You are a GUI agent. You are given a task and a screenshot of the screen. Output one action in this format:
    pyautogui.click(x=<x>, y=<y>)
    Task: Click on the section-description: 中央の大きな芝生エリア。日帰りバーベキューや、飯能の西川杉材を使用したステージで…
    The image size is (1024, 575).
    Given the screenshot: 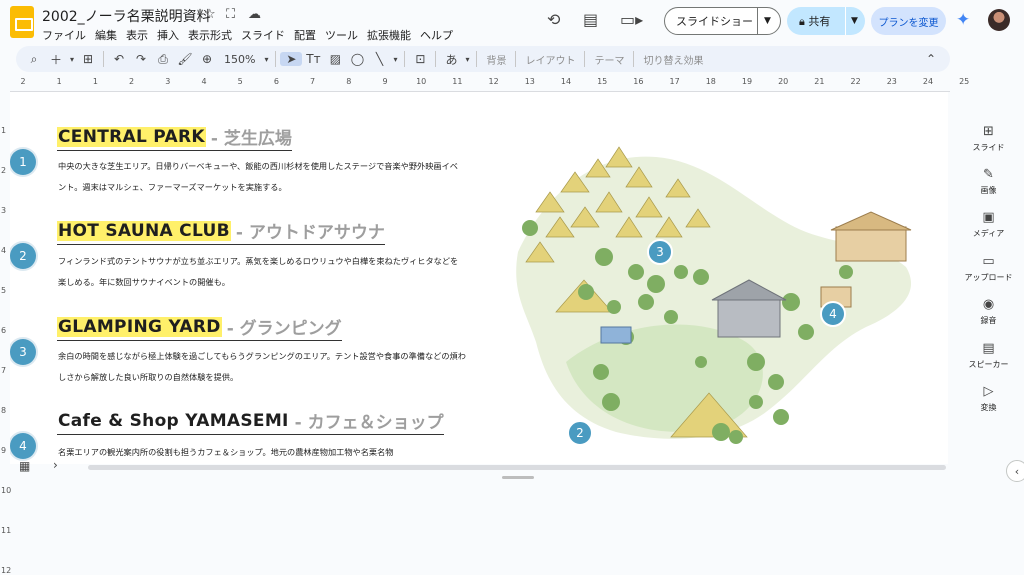 What is the action you would take?
    pyautogui.click(x=262, y=177)
    